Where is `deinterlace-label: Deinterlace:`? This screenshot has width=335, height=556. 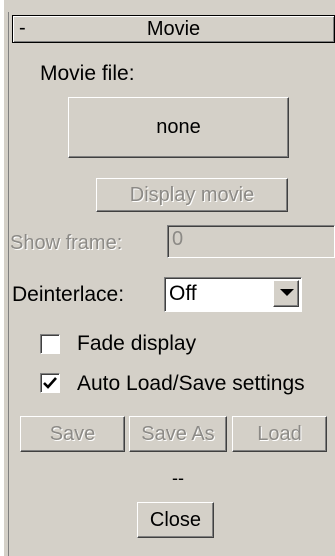
deinterlace-label: Deinterlace: is located at coordinates (68, 294).